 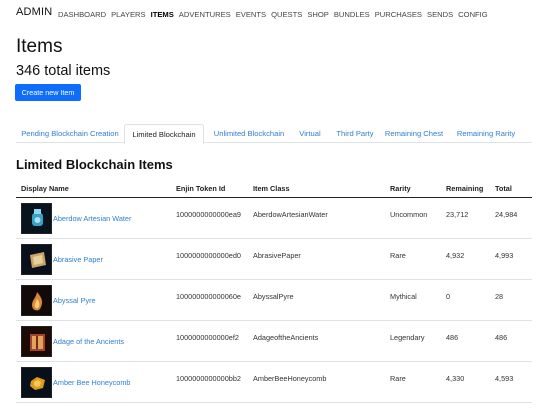 What do you see at coordinates (473, 14) in the screenshot?
I see `nav-config: CONFIG` at bounding box center [473, 14].